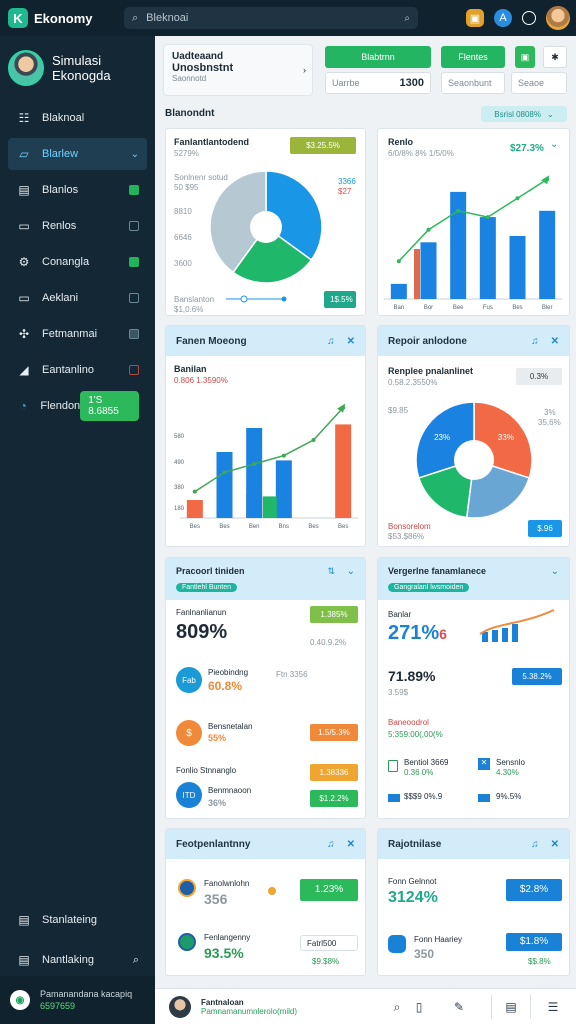 The width and height of the screenshot is (576, 1024). I want to click on megaphone-icon: ◢, so click(24, 370).